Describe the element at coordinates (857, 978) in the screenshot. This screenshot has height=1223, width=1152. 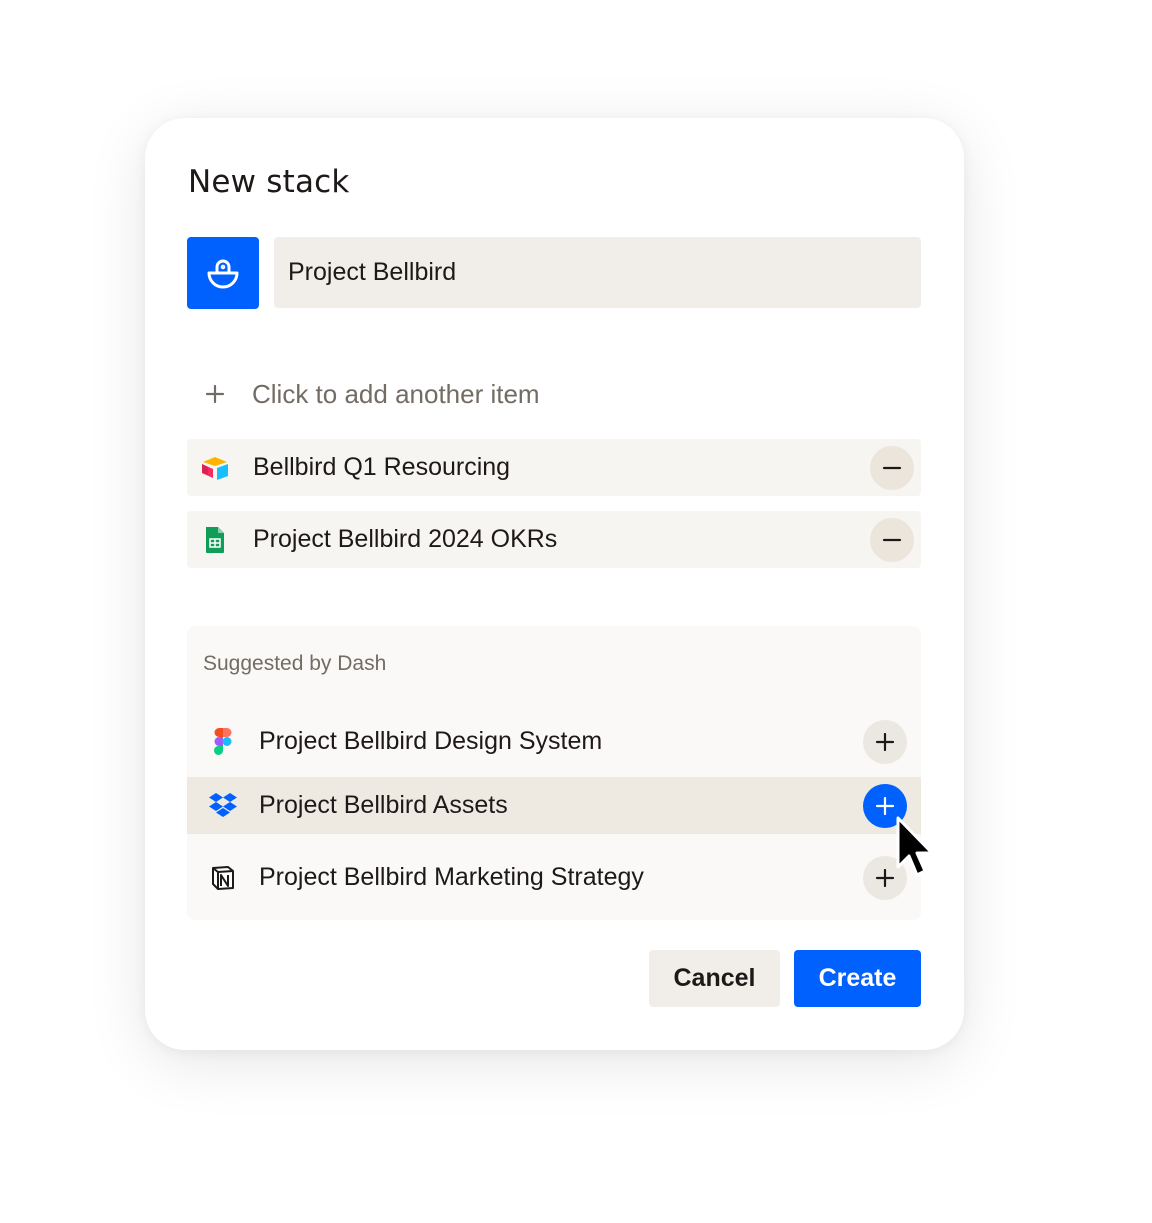
I see `create-button: Create` at that location.